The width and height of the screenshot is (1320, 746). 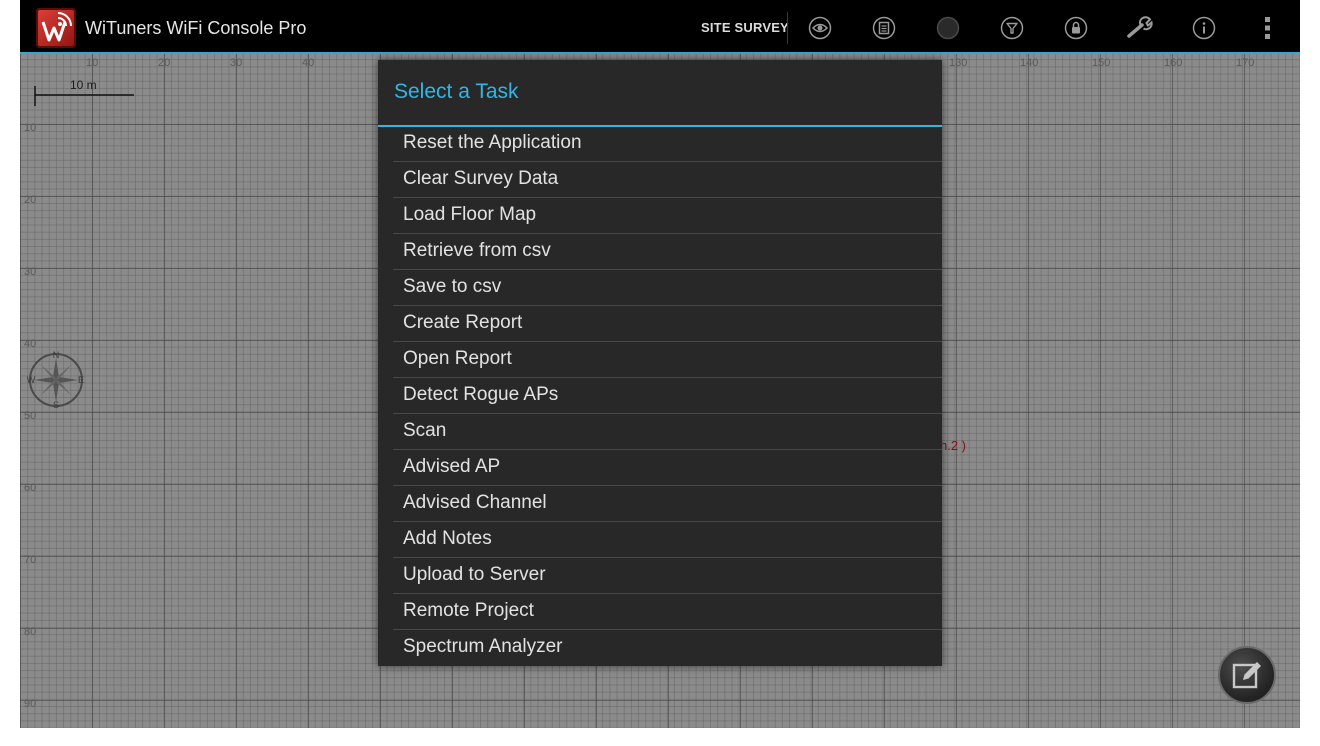 What do you see at coordinates (1076, 28) in the screenshot?
I see `lock-icon` at bounding box center [1076, 28].